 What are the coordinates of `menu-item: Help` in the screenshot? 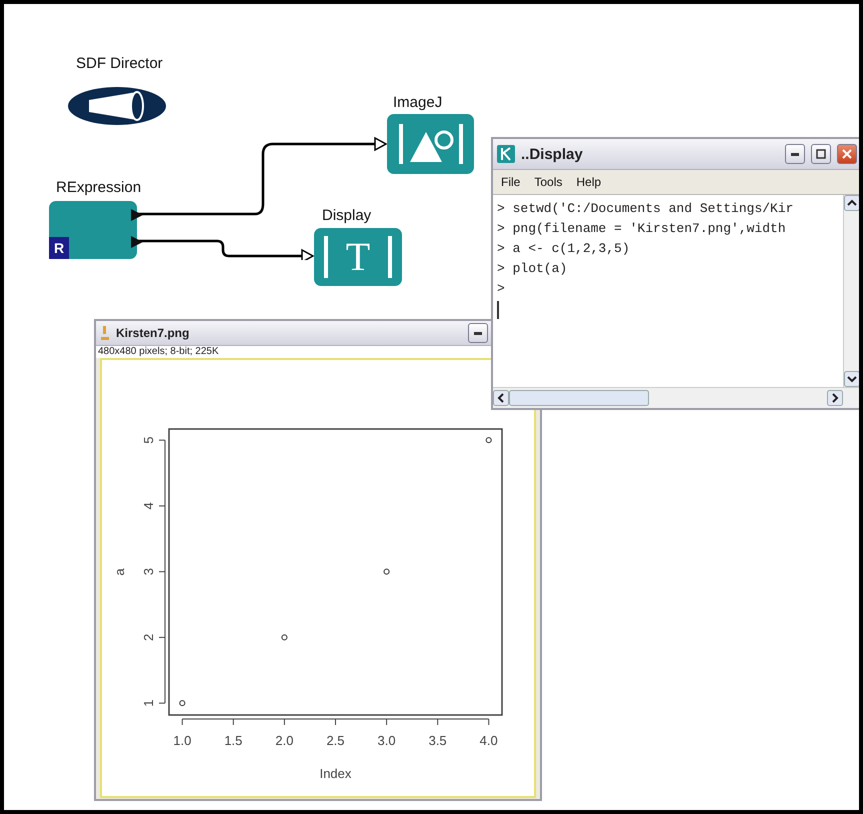 It's located at (589, 182).